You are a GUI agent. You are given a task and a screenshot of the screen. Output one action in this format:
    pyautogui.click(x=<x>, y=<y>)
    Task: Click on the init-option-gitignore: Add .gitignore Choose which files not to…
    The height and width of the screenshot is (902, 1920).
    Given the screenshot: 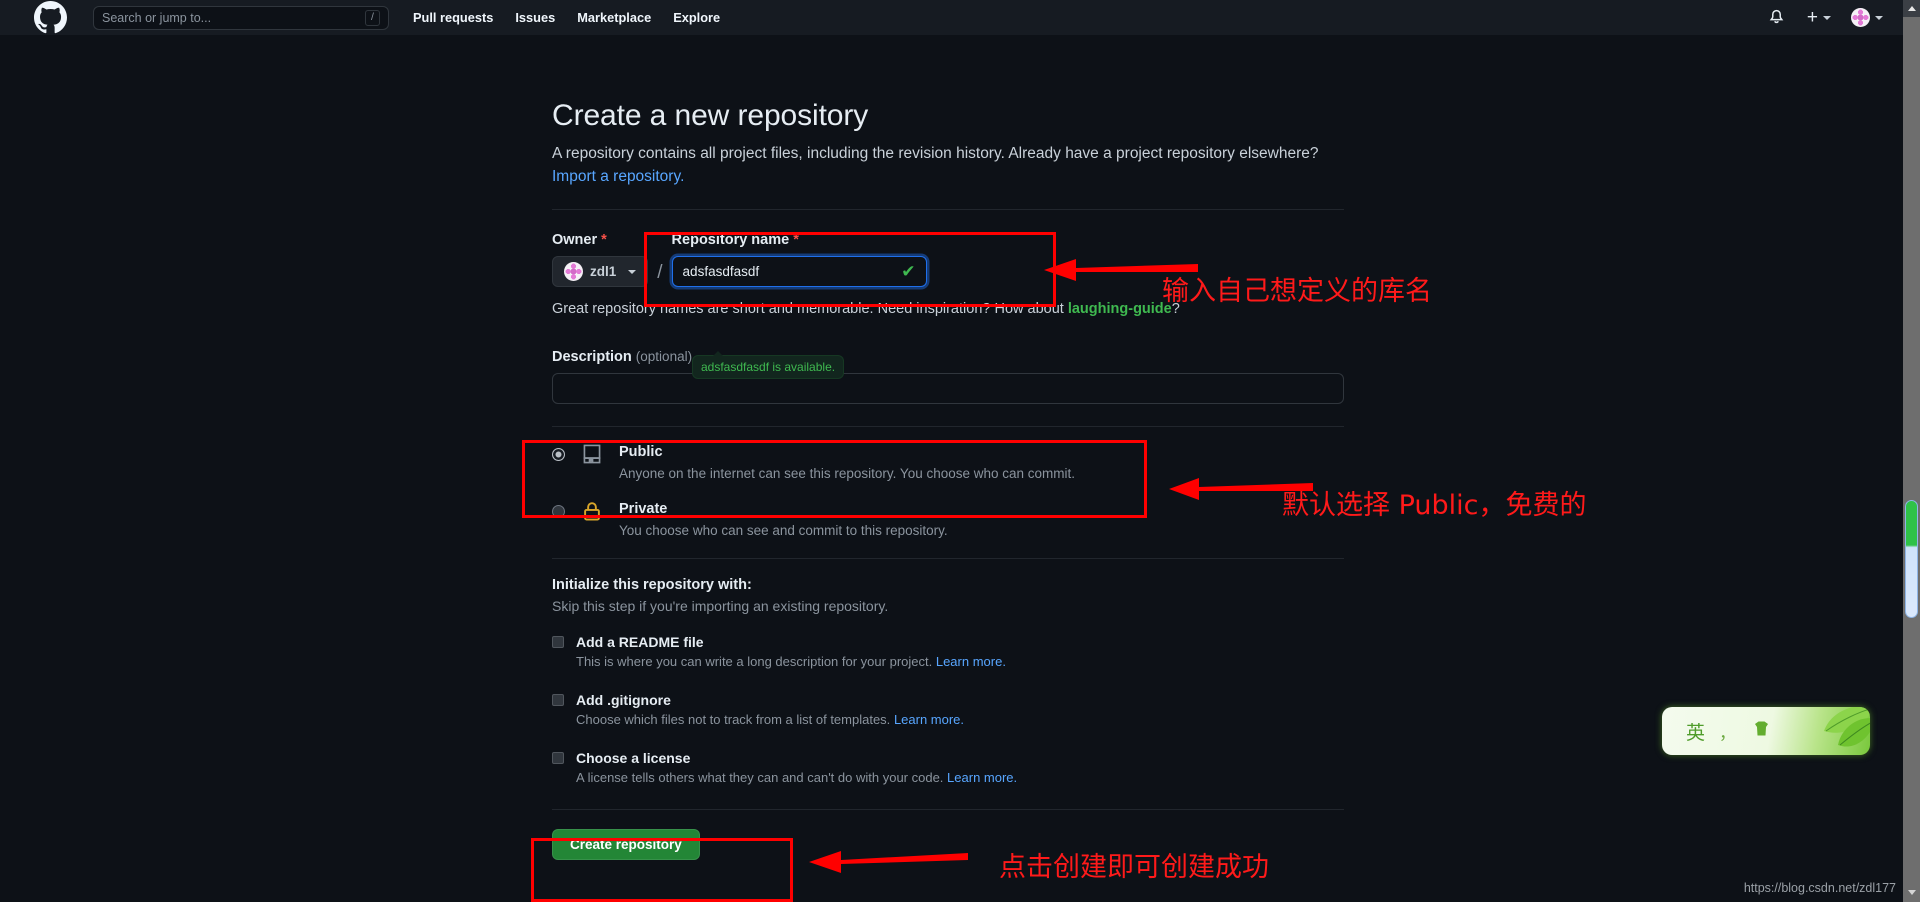 What is the action you would take?
    pyautogui.click(x=948, y=711)
    